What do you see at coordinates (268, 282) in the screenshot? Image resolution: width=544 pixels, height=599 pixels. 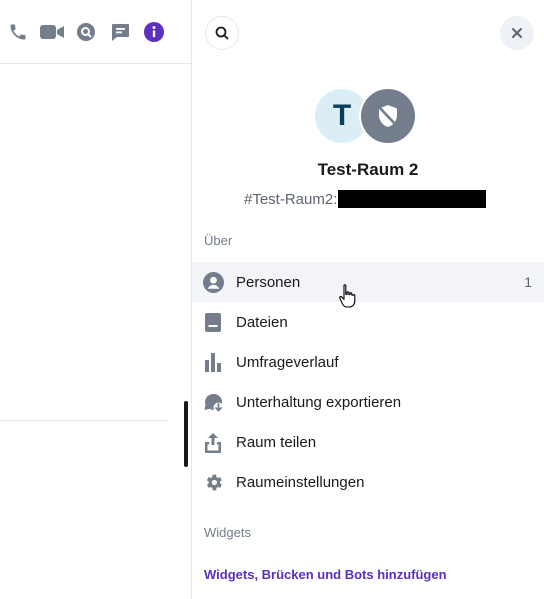 I see `menu-item-label: Personen` at bounding box center [268, 282].